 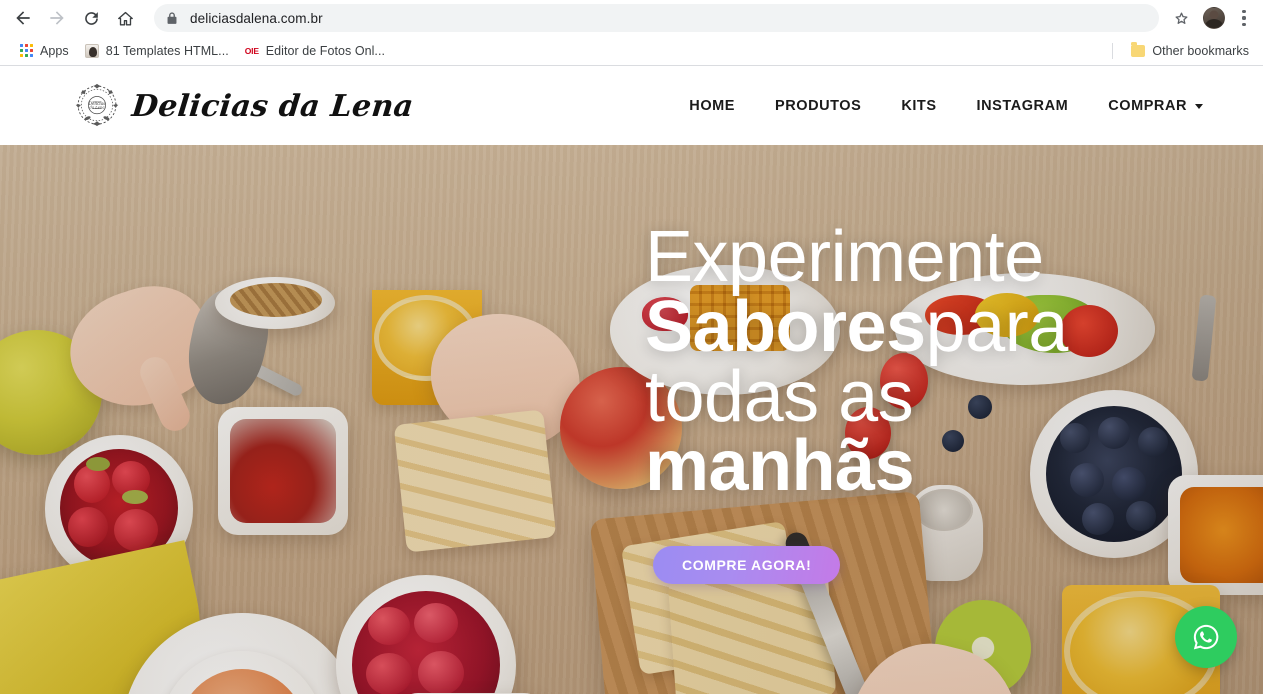 I want to click on hero-line-1: Experimente, so click(x=844, y=257).